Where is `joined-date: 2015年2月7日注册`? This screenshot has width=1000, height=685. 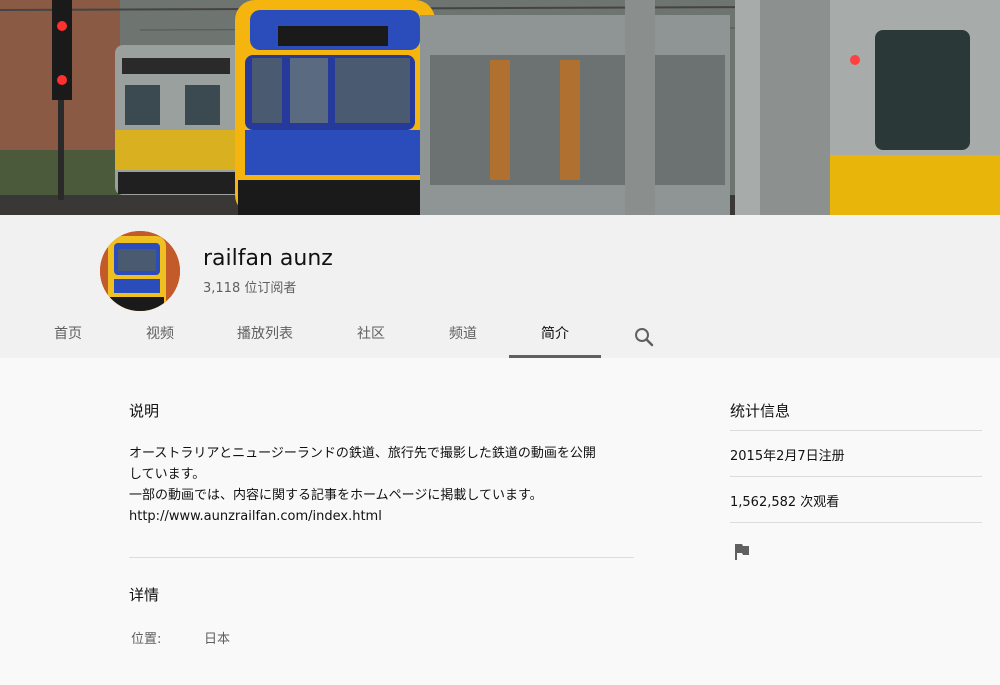
joined-date: 2015年2月7日注册 is located at coordinates (787, 456).